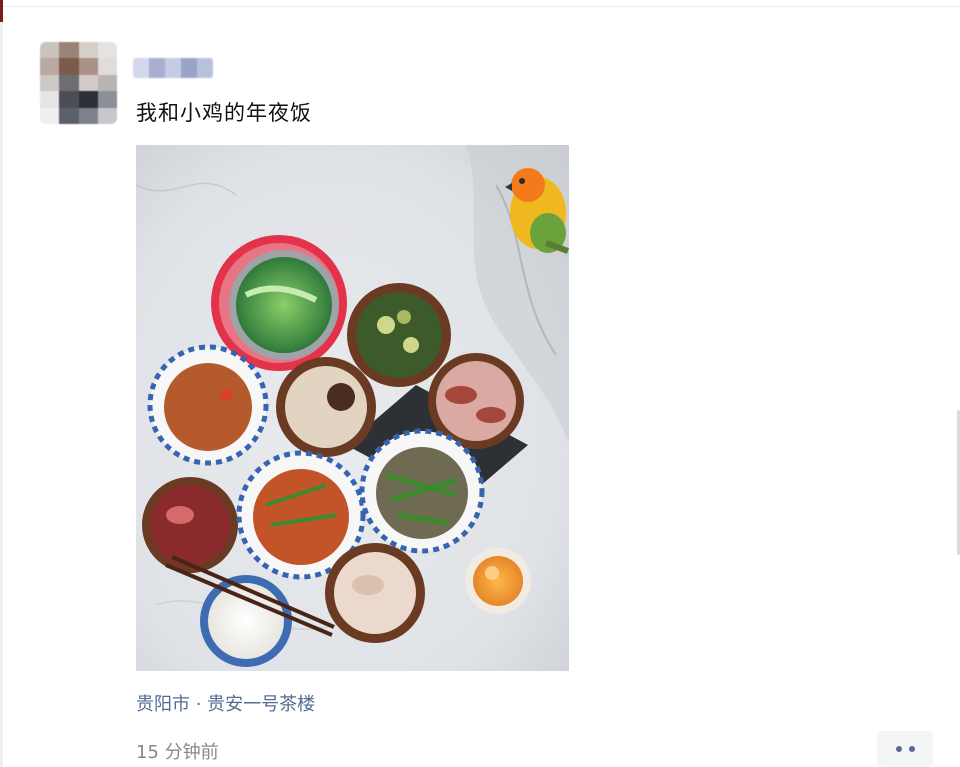 The image size is (960, 767). I want to click on more-button, so click(905, 749).